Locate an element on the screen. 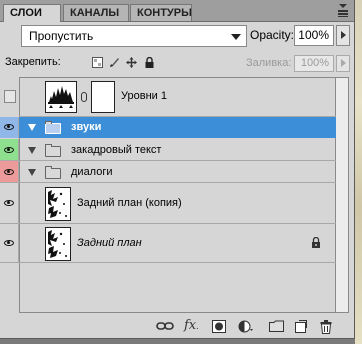  tab-paths: КОНТУРЫ is located at coordinates (161, 12).